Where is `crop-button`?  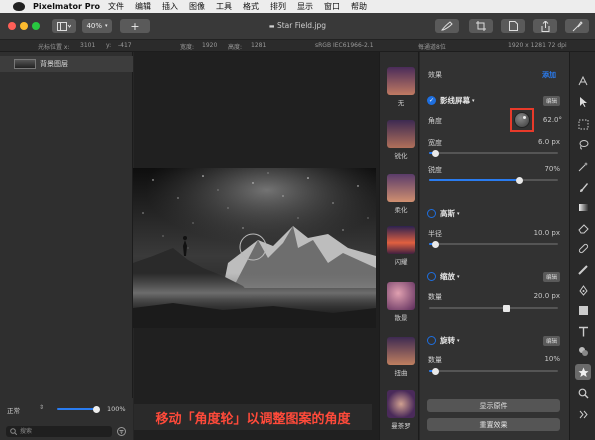
crop-button is located at coordinates (481, 26).